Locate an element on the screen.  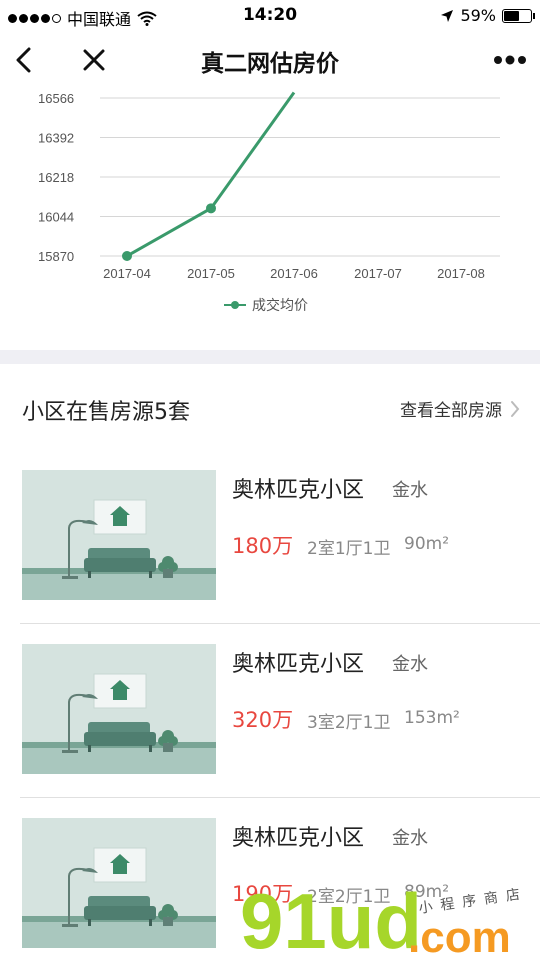
battery-icon is located at coordinates (518, 15).